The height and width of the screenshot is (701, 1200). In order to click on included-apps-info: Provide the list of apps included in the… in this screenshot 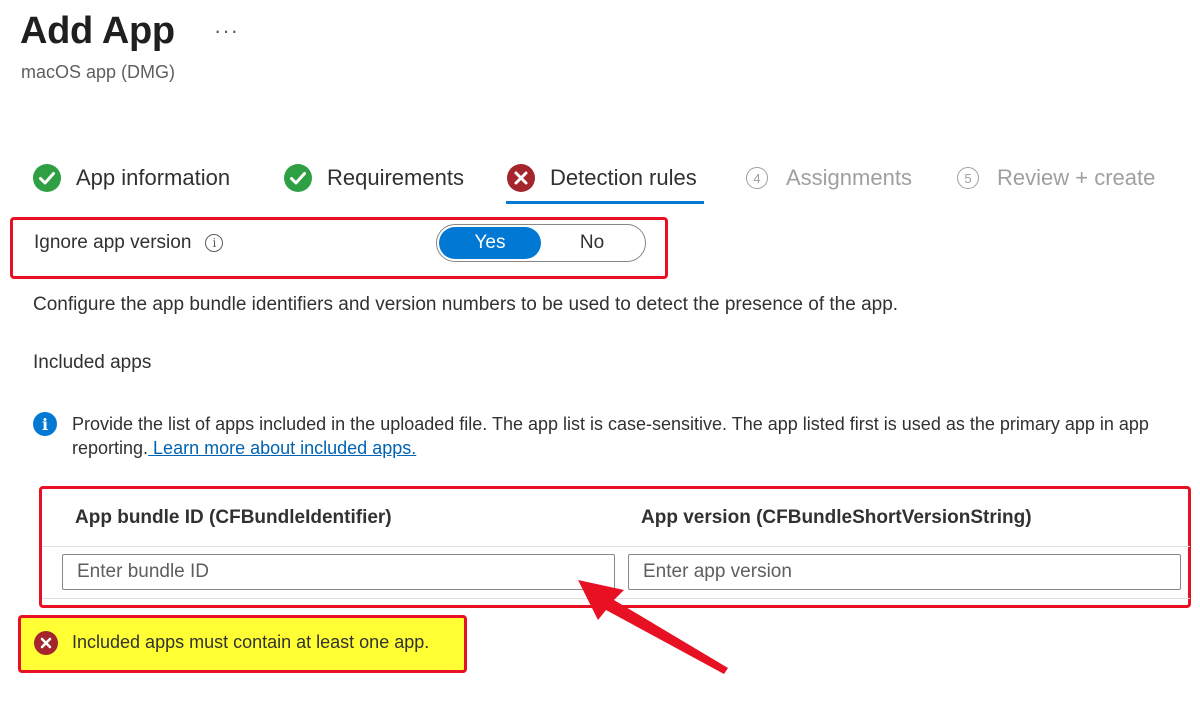, I will do `click(610, 436)`.